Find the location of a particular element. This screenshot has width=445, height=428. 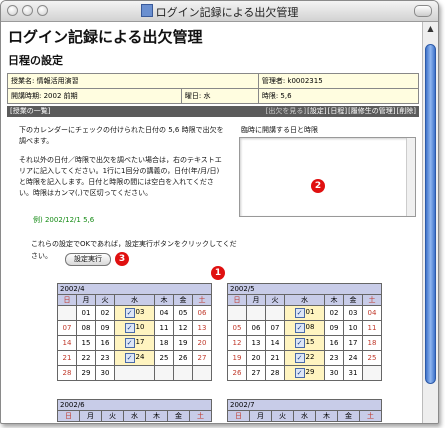

calendar-day-cell: ✓ 10 is located at coordinates (134, 328).